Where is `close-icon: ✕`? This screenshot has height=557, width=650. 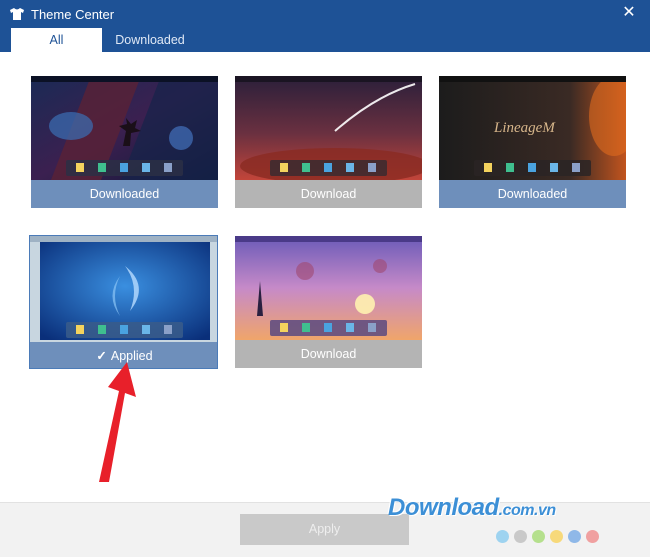
close-icon: ✕ is located at coordinates (629, 12).